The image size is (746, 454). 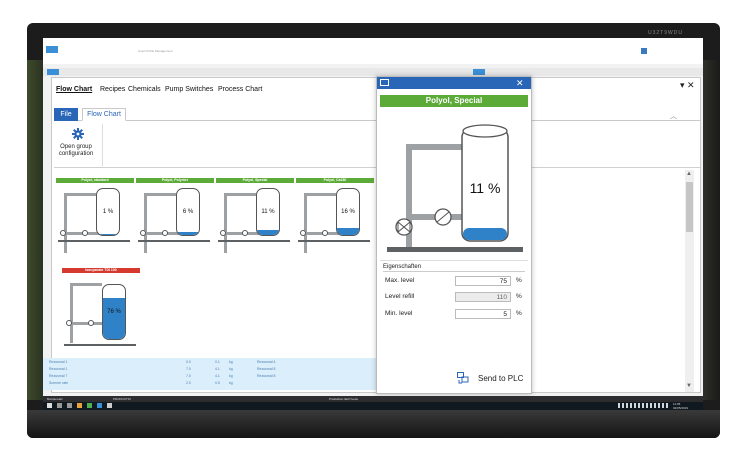 What do you see at coordinates (689, 386) in the screenshot?
I see `scroll-down-icon: ▼` at bounding box center [689, 386].